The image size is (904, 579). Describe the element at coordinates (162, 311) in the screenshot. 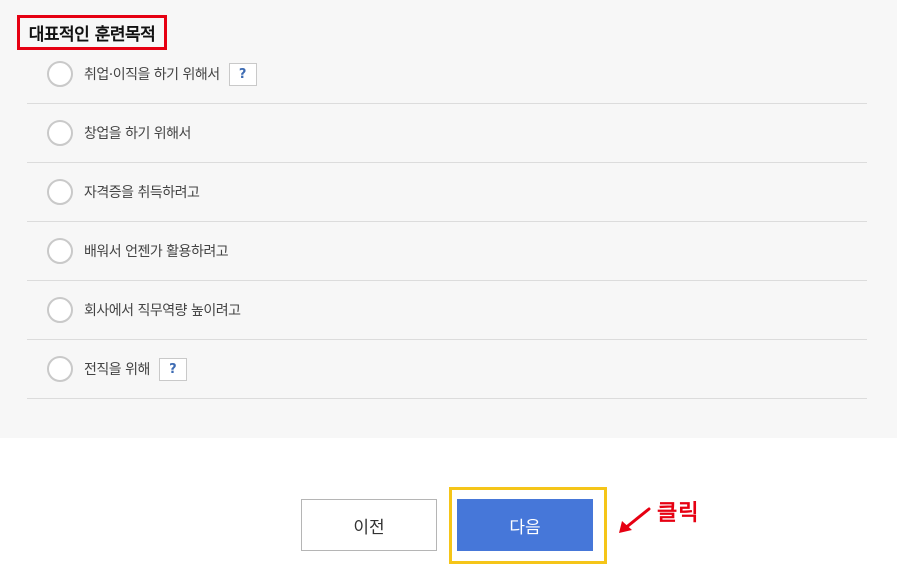

I see `option-label: 회사에서 직무역량 높이려고` at that location.